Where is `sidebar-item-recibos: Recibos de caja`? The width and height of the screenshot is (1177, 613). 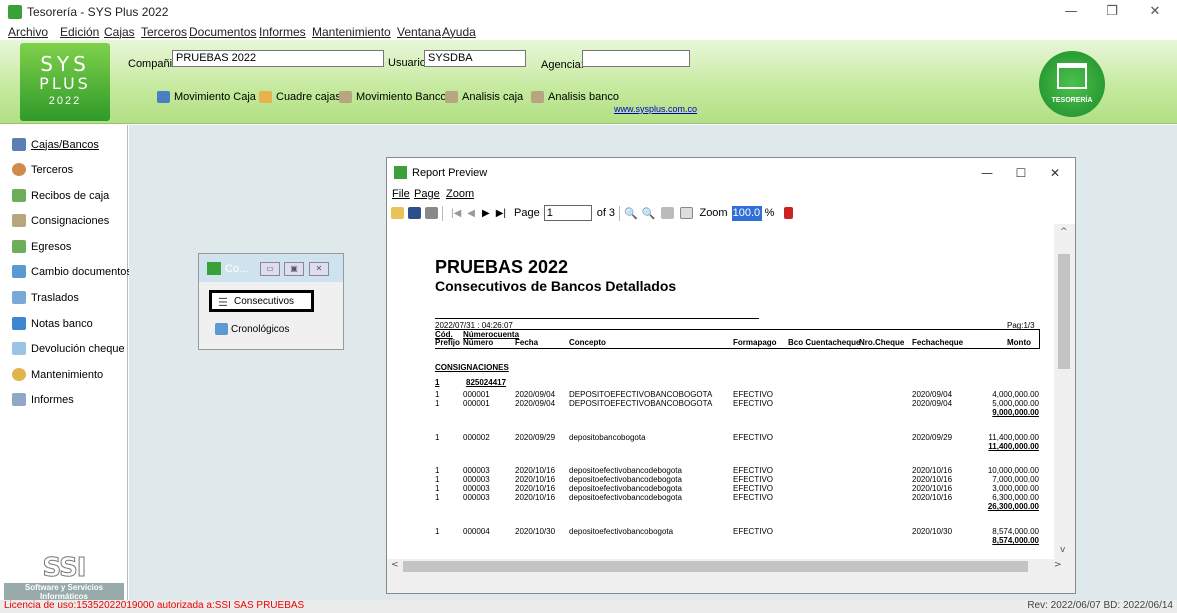 sidebar-item-recibos: Recibos de caja is located at coordinates (60, 195).